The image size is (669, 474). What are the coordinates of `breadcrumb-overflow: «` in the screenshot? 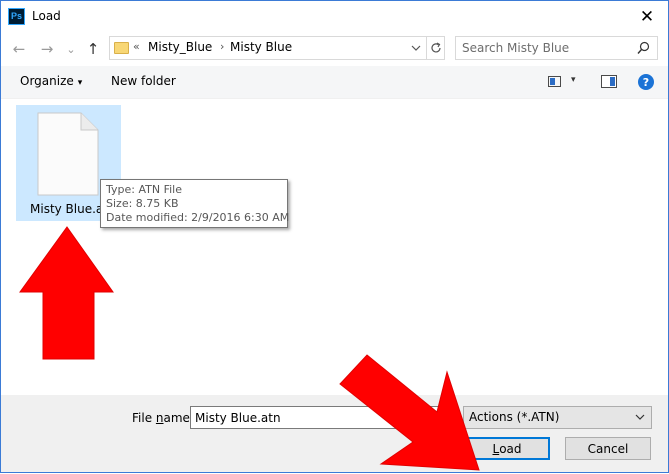 It's located at (136, 46).